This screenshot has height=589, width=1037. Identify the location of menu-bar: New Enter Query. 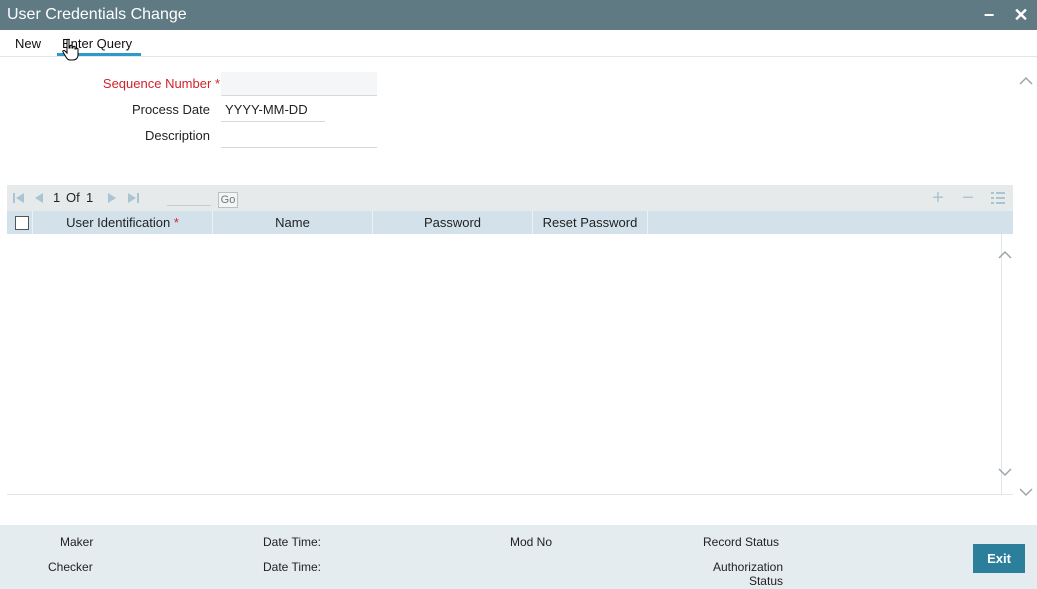
(518, 43).